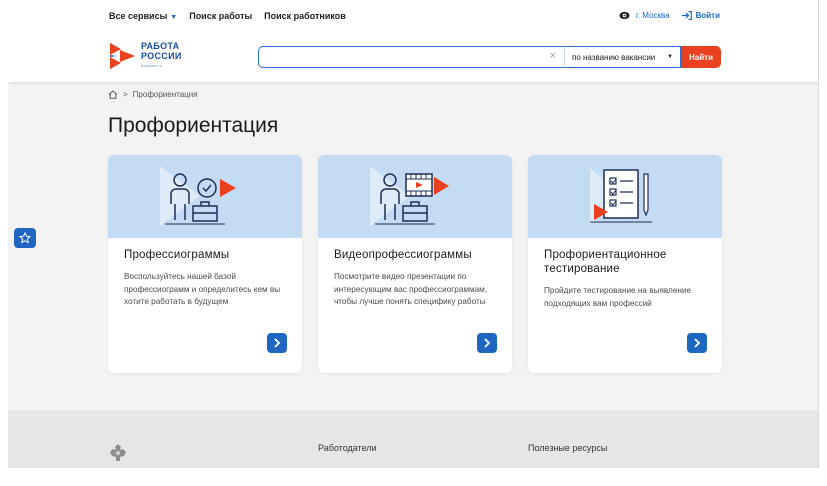  What do you see at coordinates (305, 16) in the screenshot?
I see `employee-search-link: Поиск работников` at bounding box center [305, 16].